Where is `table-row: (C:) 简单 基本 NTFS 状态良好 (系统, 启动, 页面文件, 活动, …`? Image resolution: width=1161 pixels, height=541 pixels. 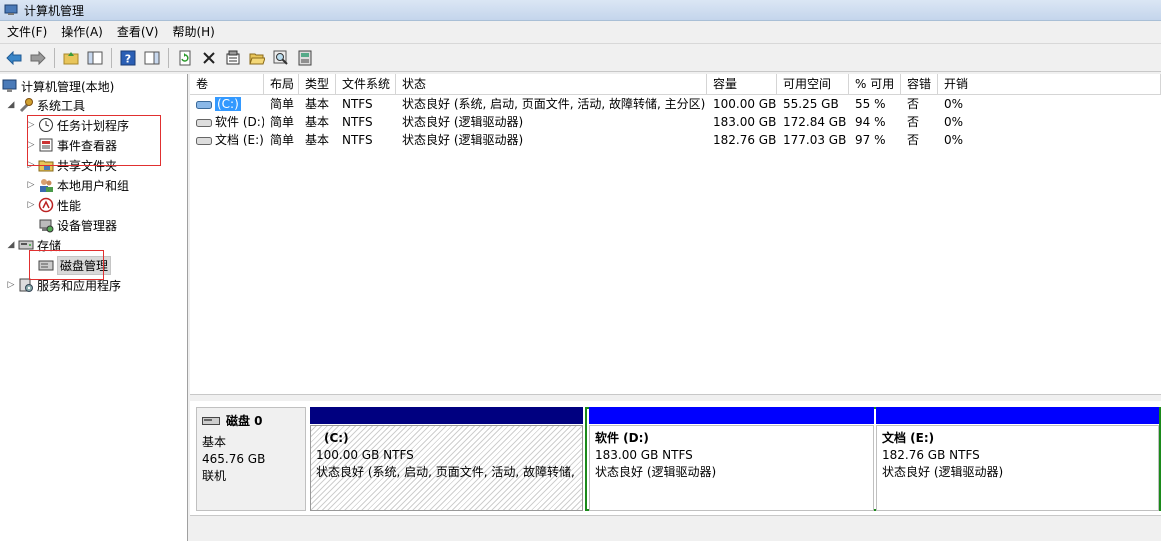 table-row: (C:) 简单 基本 NTFS 状态良好 (系统, 启动, 页面文件, 活动, … is located at coordinates (675, 104).